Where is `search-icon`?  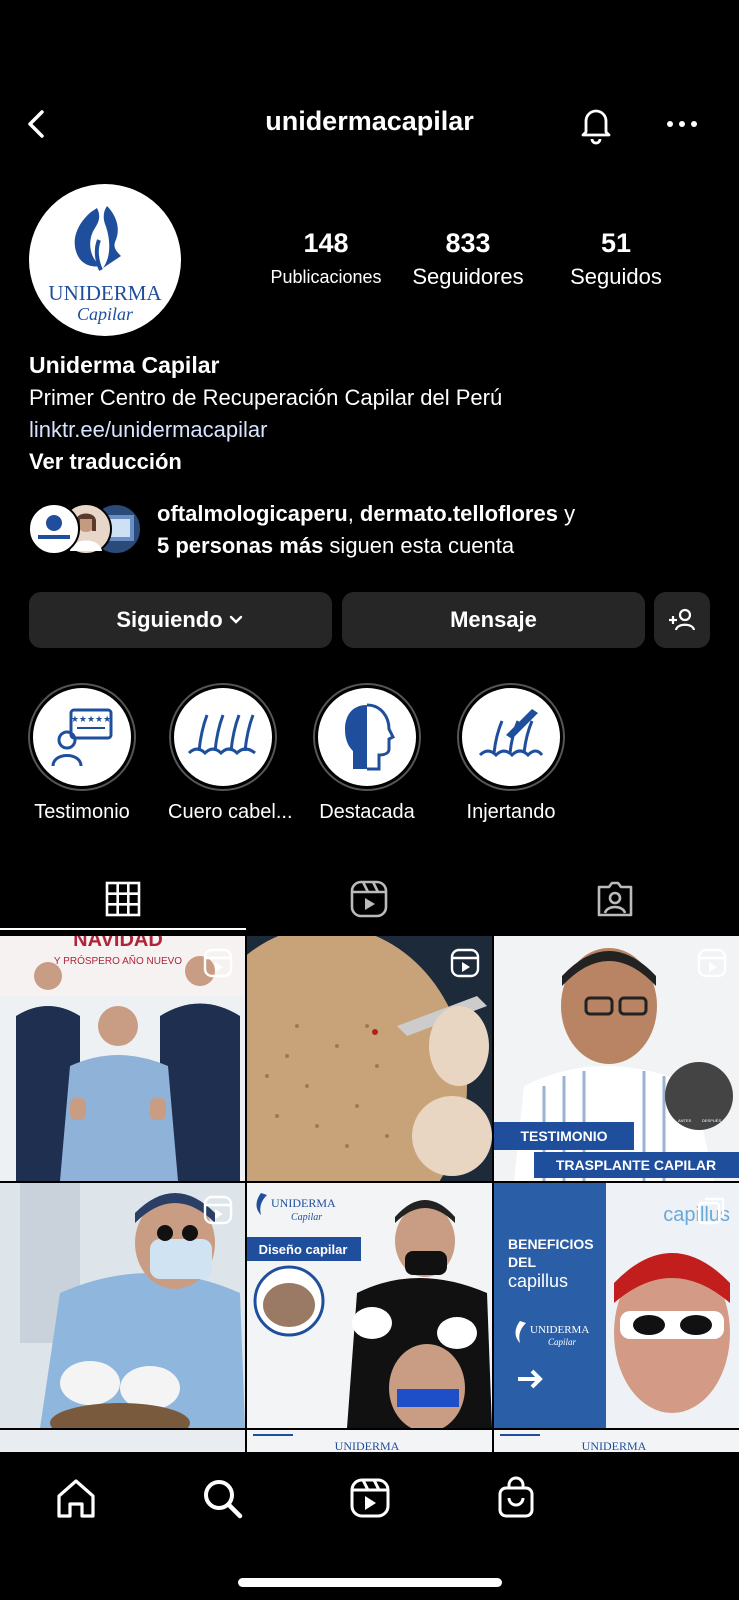 search-icon is located at coordinates (223, 1499).